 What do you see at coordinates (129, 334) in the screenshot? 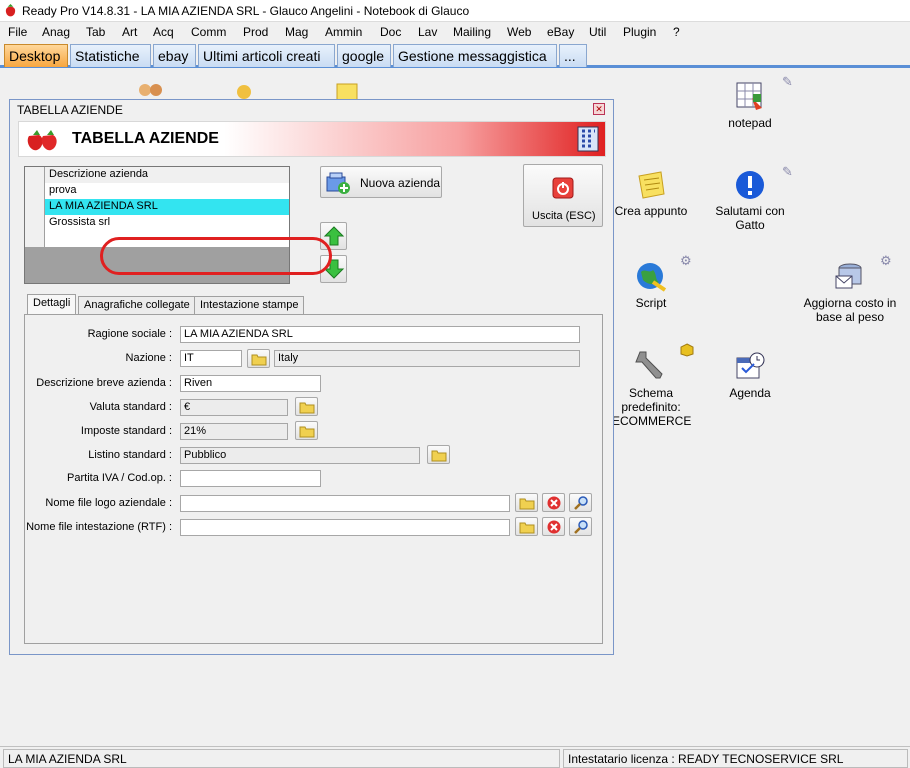
I see `ragione-sociale-label: Ragione sociale :` at bounding box center [129, 334].